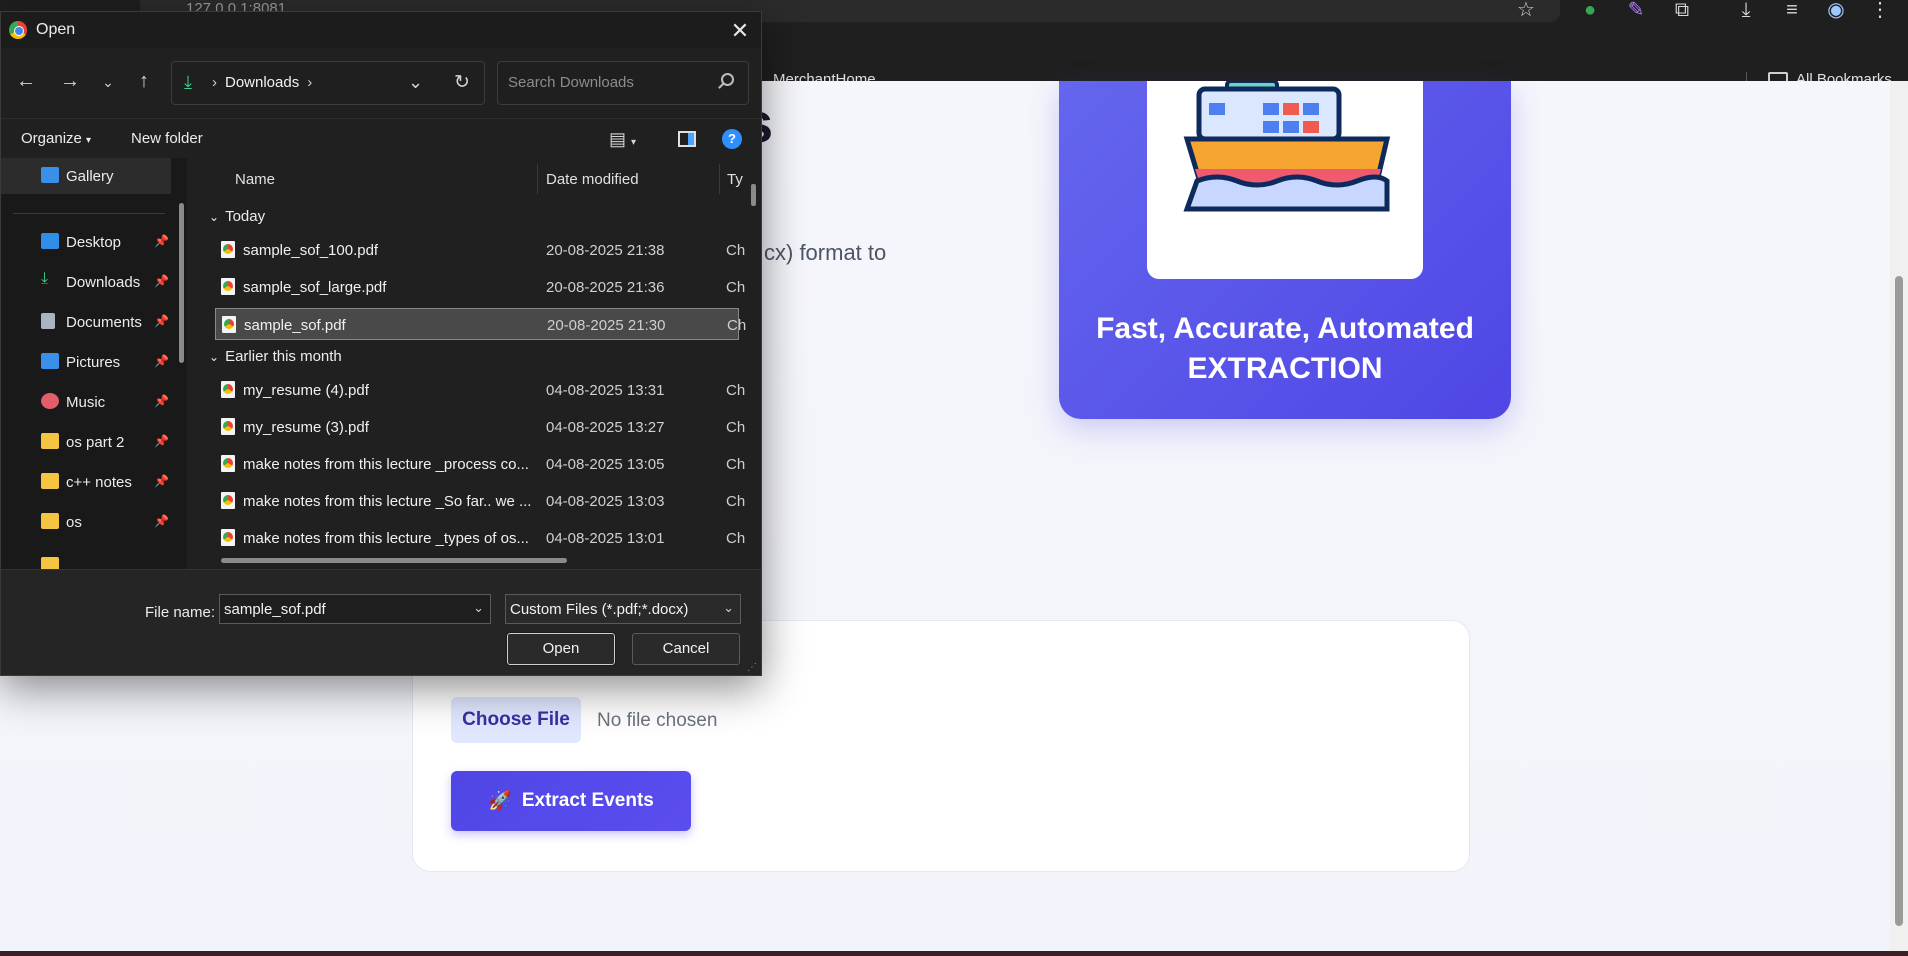 The height and width of the screenshot is (956, 1908). Describe the element at coordinates (328, 83) in the screenshot. I see `breadcrumb: ⤓ › Downloads › ⌄ ↻` at that location.